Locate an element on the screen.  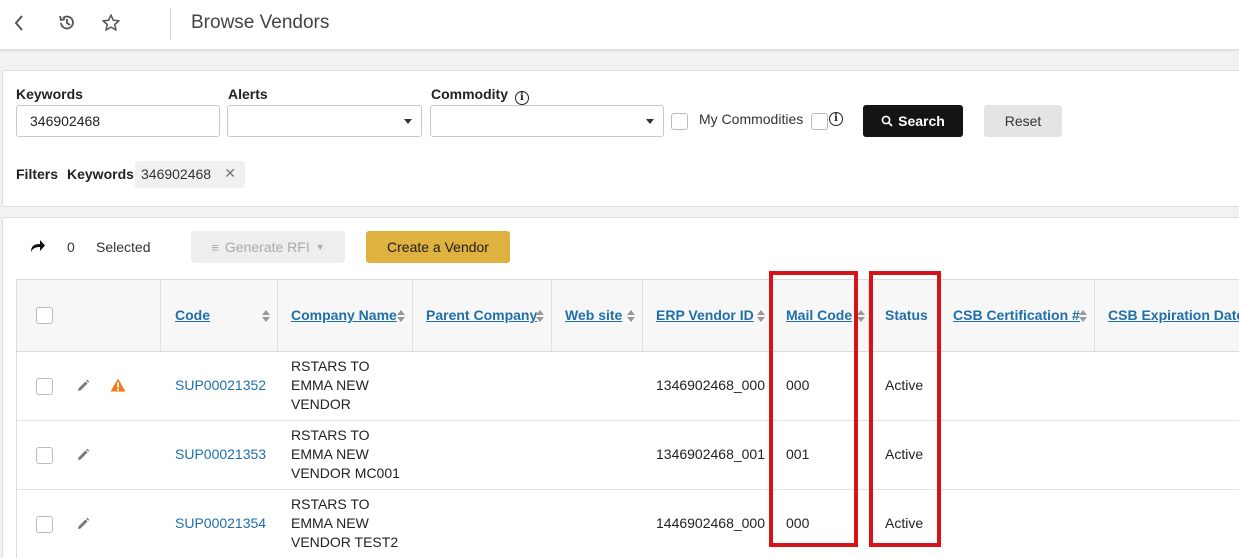
search-icon is located at coordinates (887, 121).